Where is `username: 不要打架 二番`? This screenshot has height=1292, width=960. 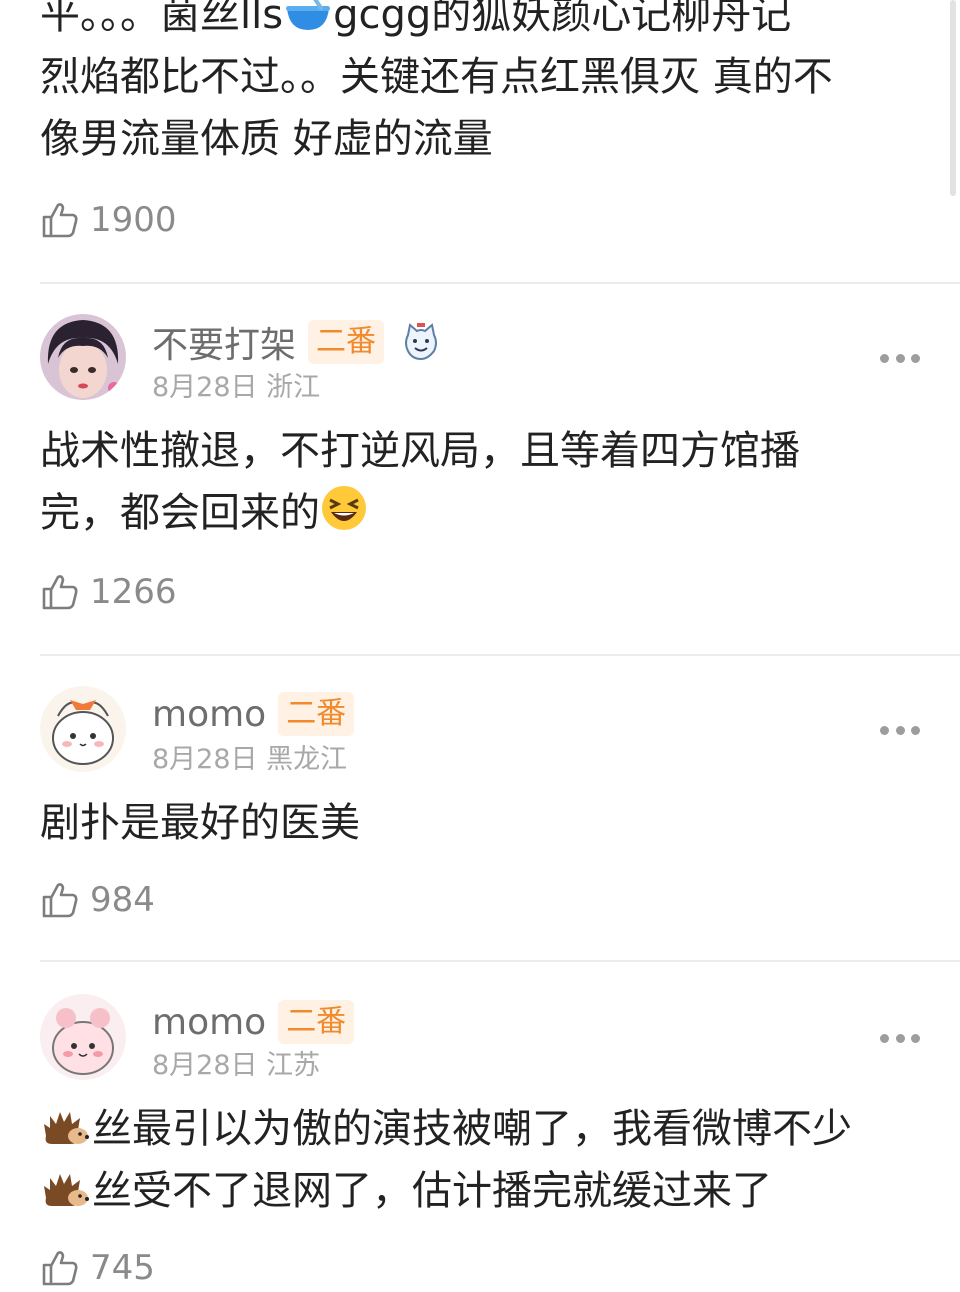
username: 不要打架 二番 is located at coordinates (297, 342).